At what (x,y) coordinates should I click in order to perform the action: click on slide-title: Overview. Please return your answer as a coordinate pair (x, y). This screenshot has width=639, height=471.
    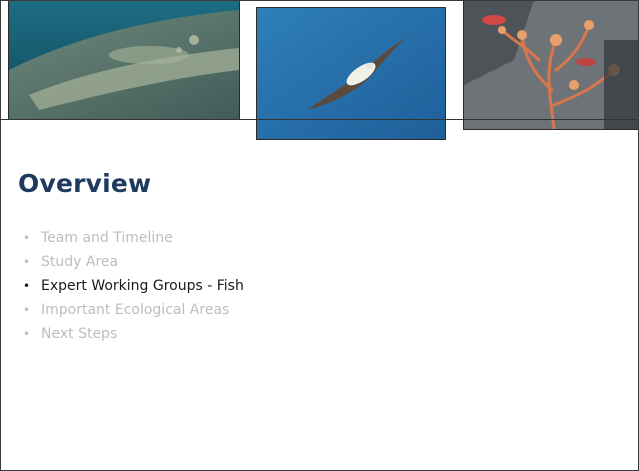
    Looking at the image, I should click on (85, 183).